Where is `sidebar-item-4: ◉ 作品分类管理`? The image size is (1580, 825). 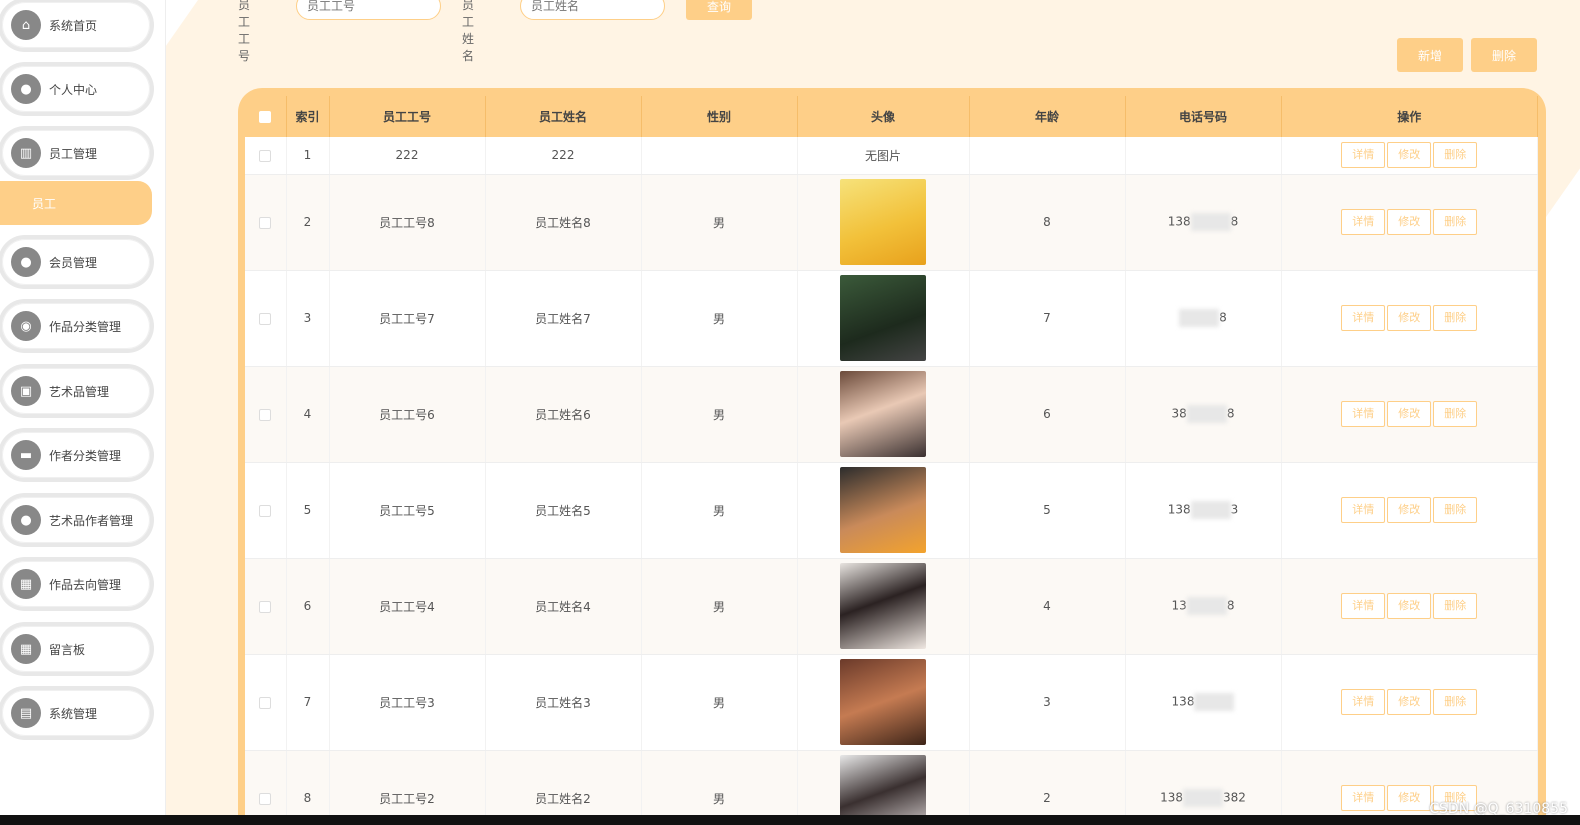 sidebar-item-4: ◉ 作品分类管理 is located at coordinates (76, 326).